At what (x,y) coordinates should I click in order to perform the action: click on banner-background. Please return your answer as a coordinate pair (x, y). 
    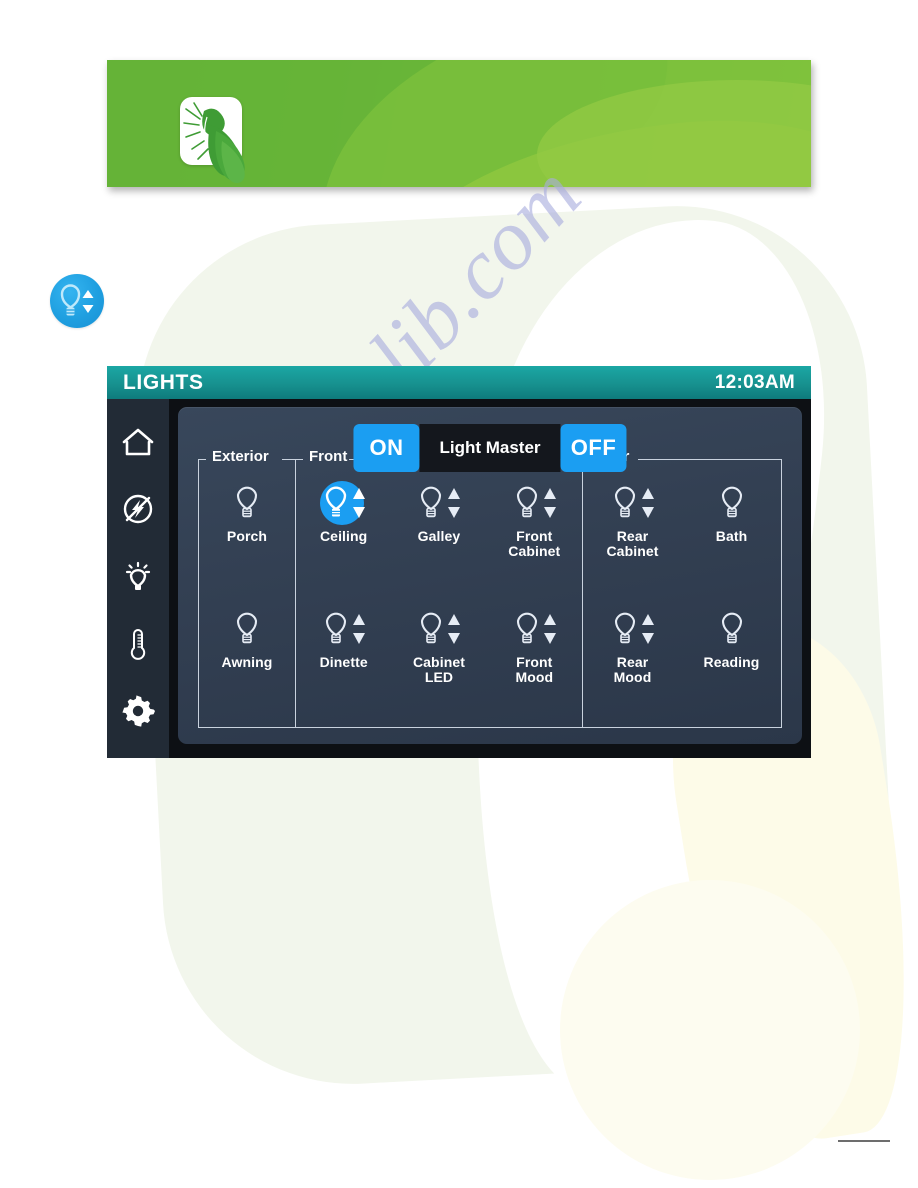
    Looking at the image, I should click on (459, 123).